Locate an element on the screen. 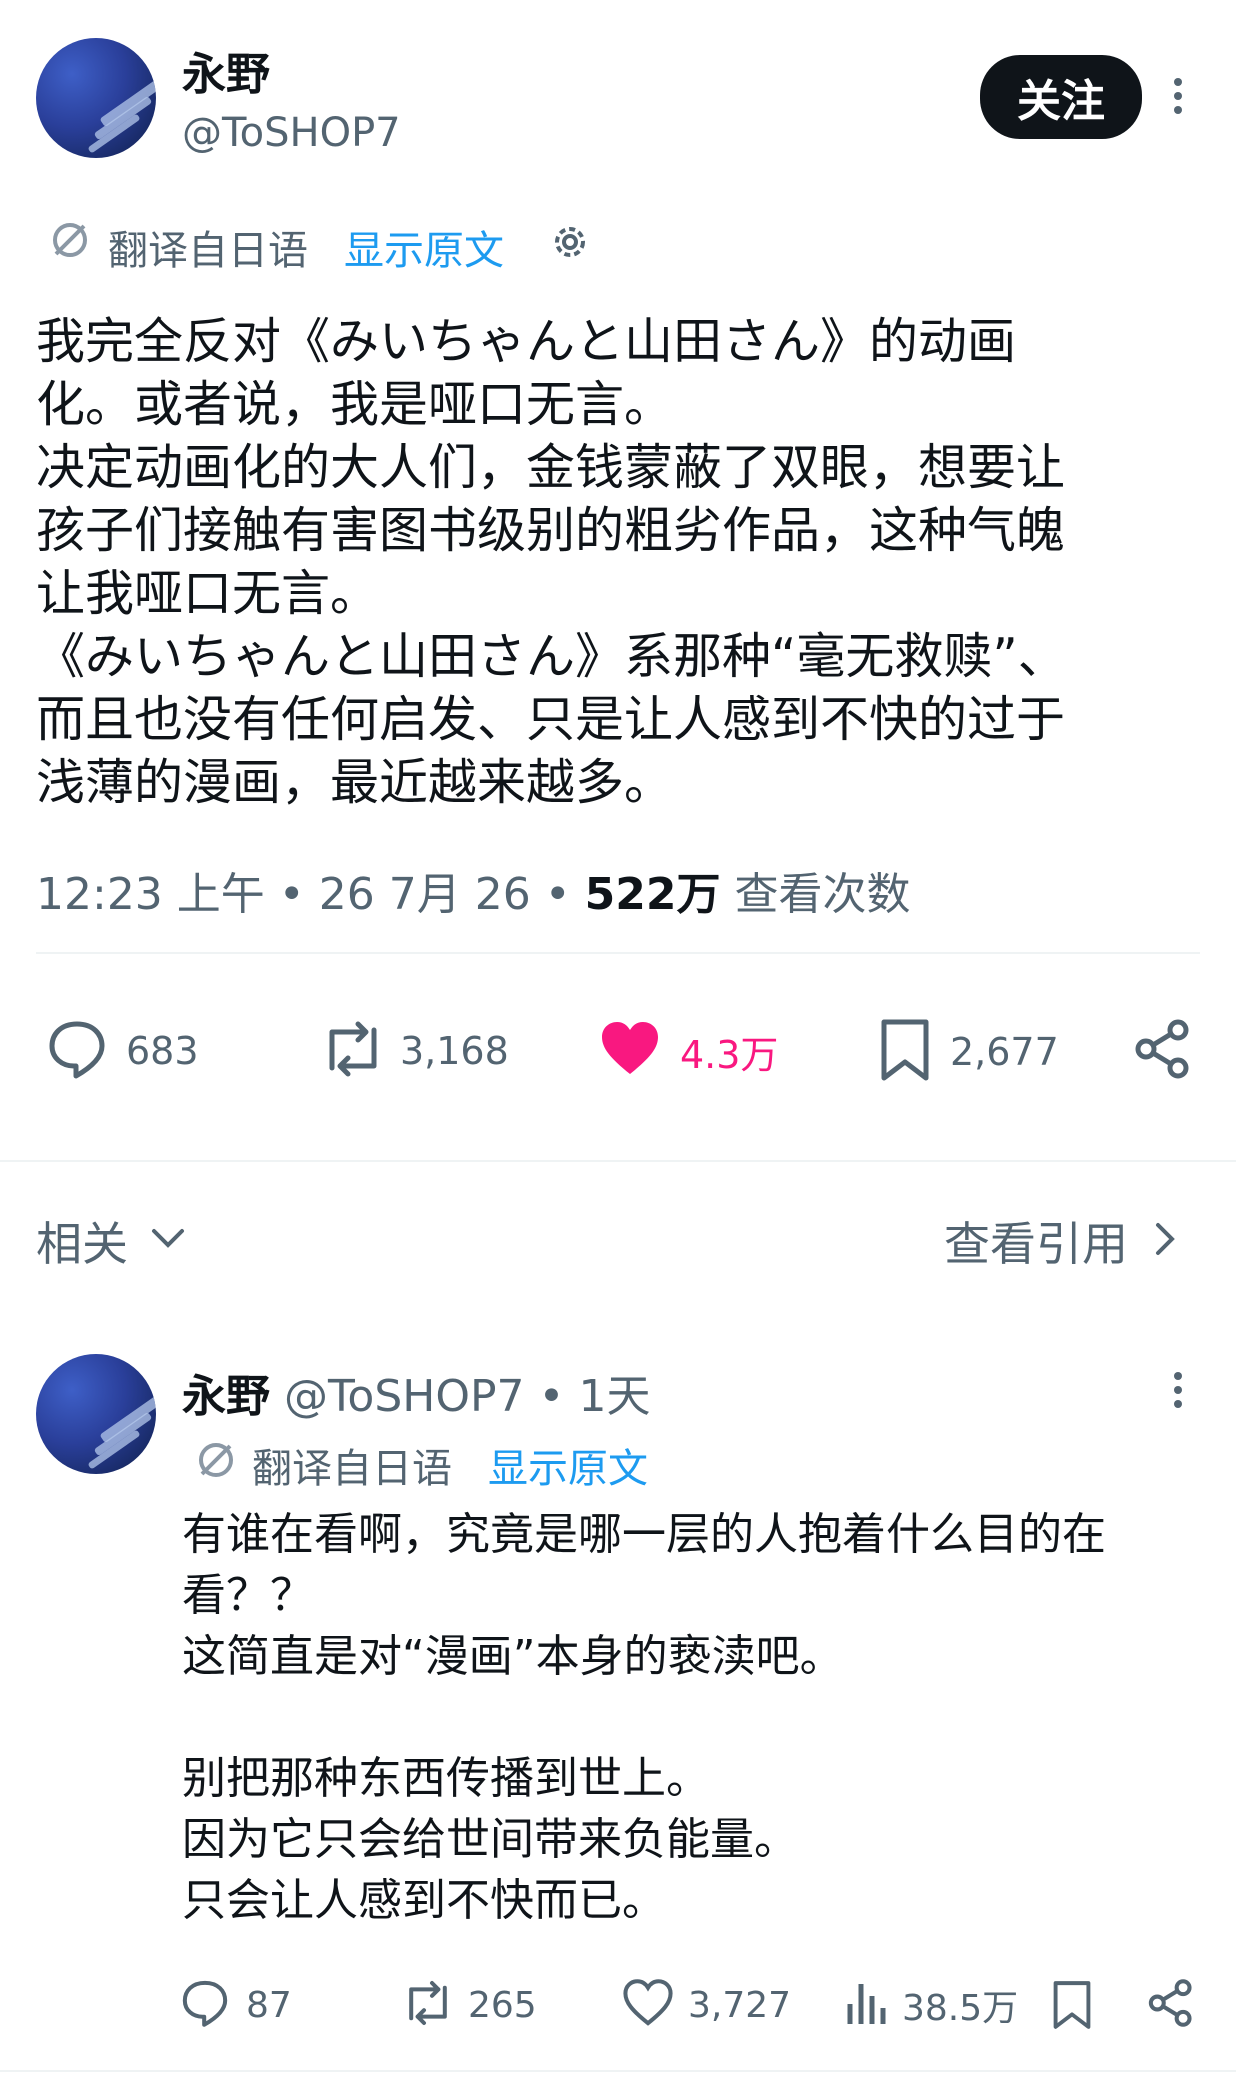  chevron-right-icon is located at coordinates (1166, 1241).